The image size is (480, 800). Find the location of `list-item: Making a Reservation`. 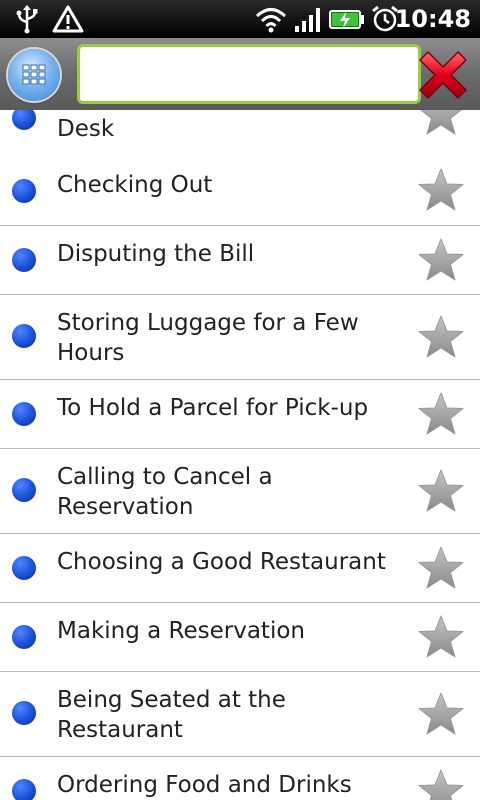

list-item: Making a Reservation is located at coordinates (240, 637).